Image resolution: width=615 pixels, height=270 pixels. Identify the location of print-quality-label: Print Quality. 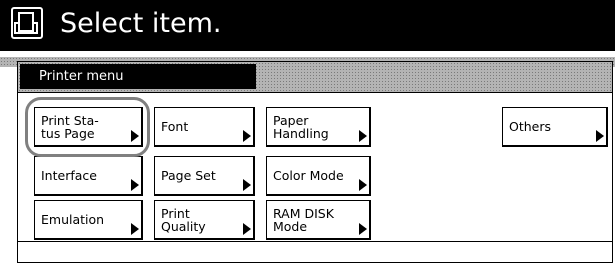
(183, 219).